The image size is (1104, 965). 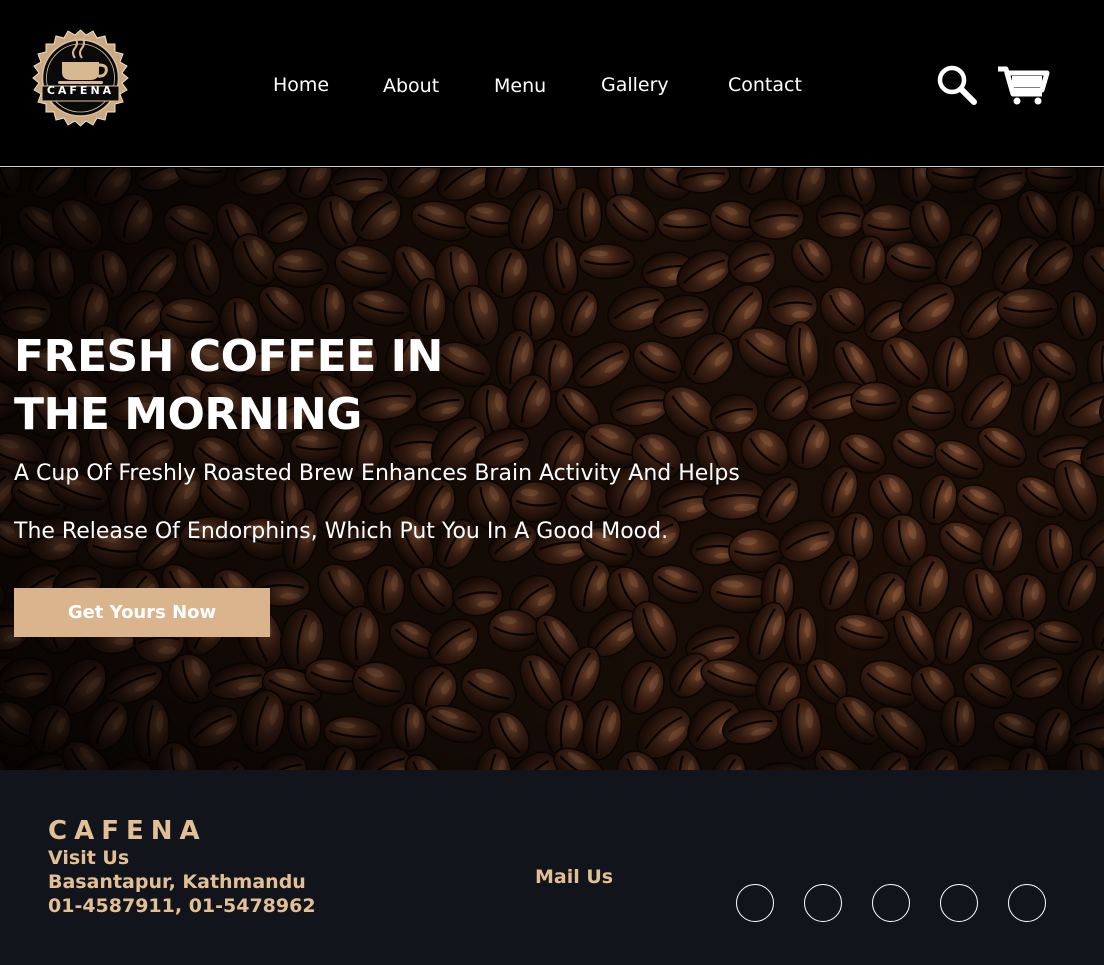 I want to click on get-yours-now-button: Get Yours Now, so click(x=142, y=612).